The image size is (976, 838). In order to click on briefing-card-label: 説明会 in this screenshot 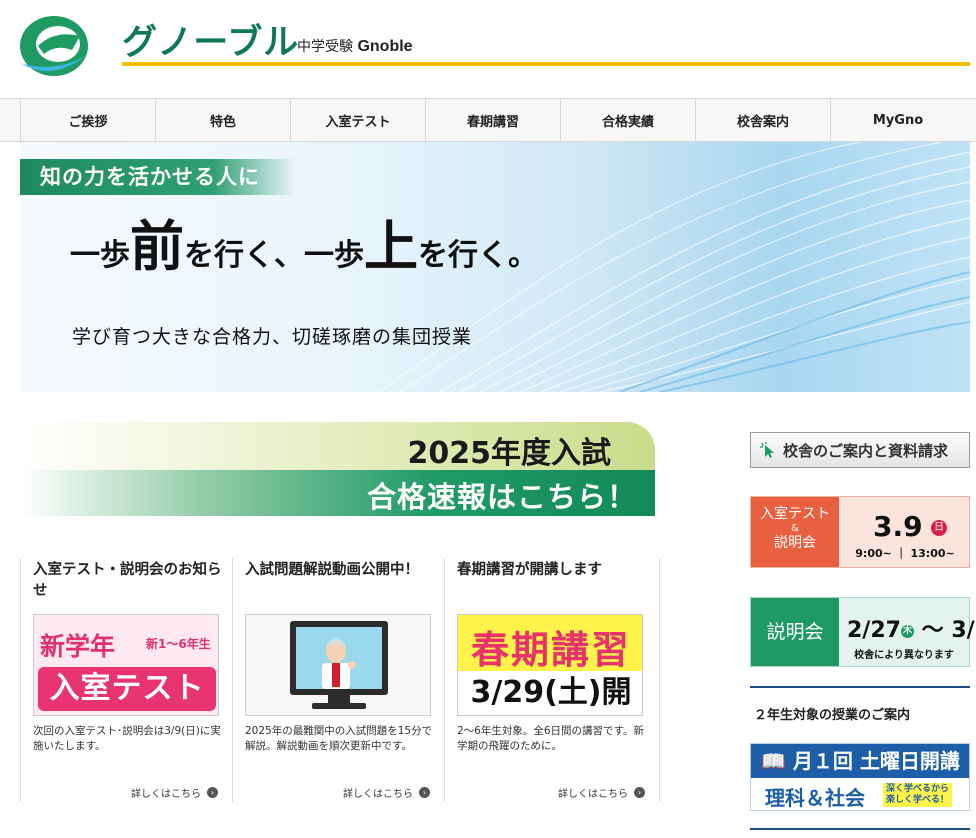, I will do `click(795, 632)`.